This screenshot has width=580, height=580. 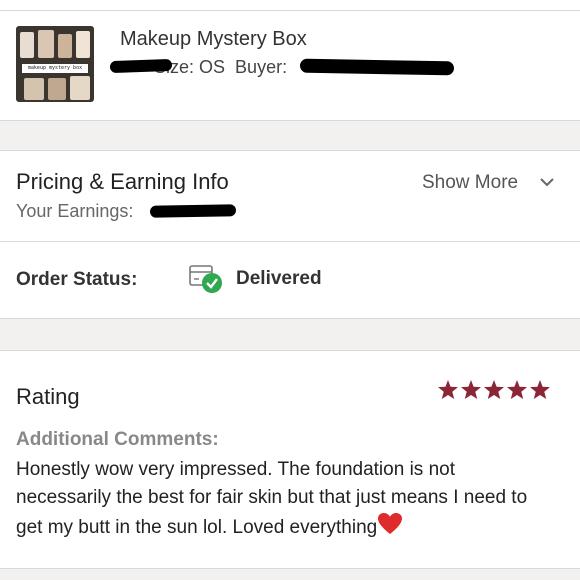 What do you see at coordinates (55, 68) in the screenshot?
I see `thumbnail-caption: makeup mystery box` at bounding box center [55, 68].